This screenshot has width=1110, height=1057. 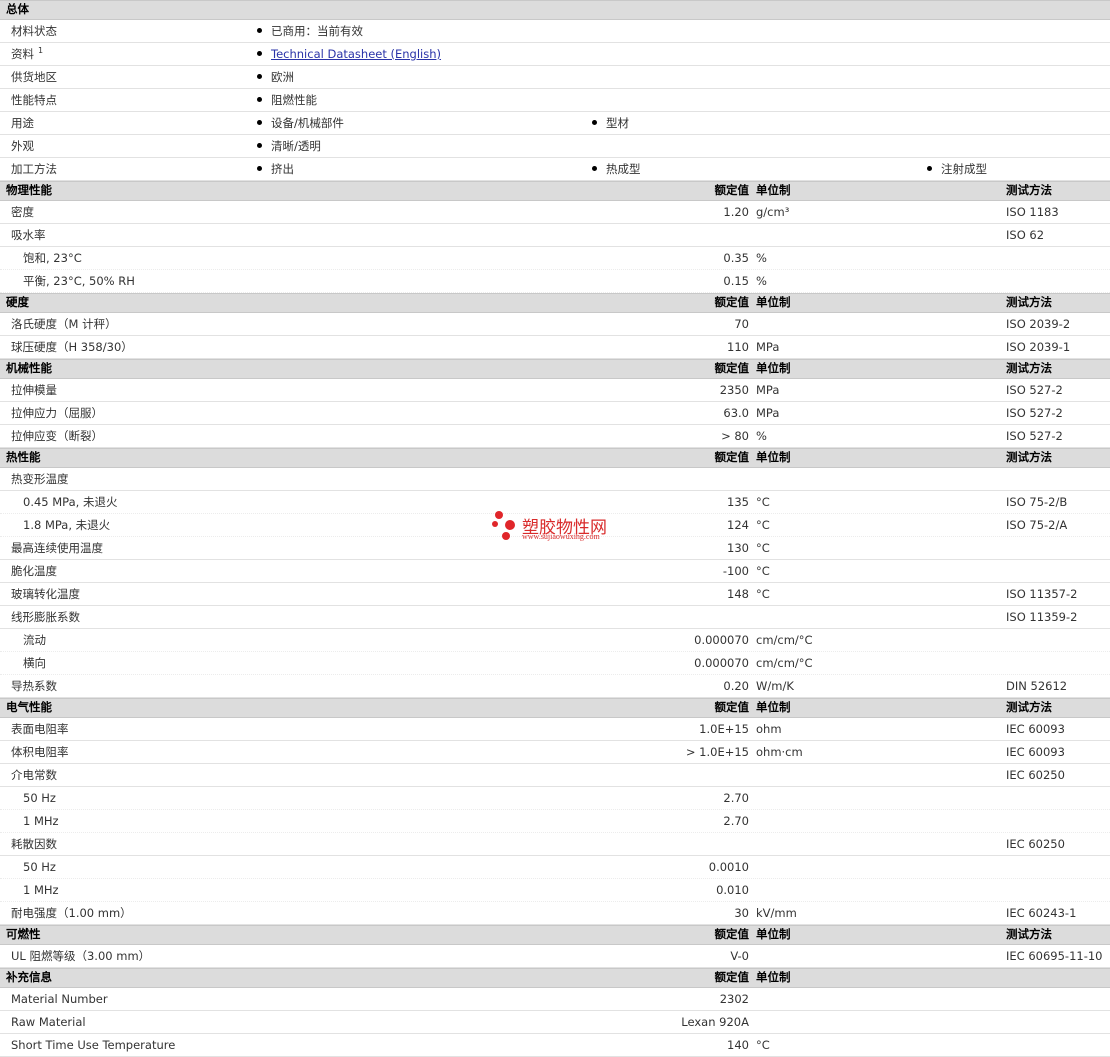 What do you see at coordinates (1038, 347) in the screenshot?
I see `test-method: ISO 2039-1` at bounding box center [1038, 347].